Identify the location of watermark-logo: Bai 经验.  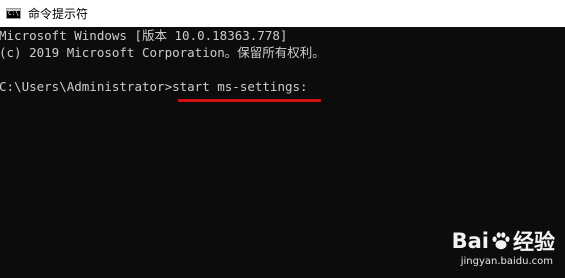
(503, 241).